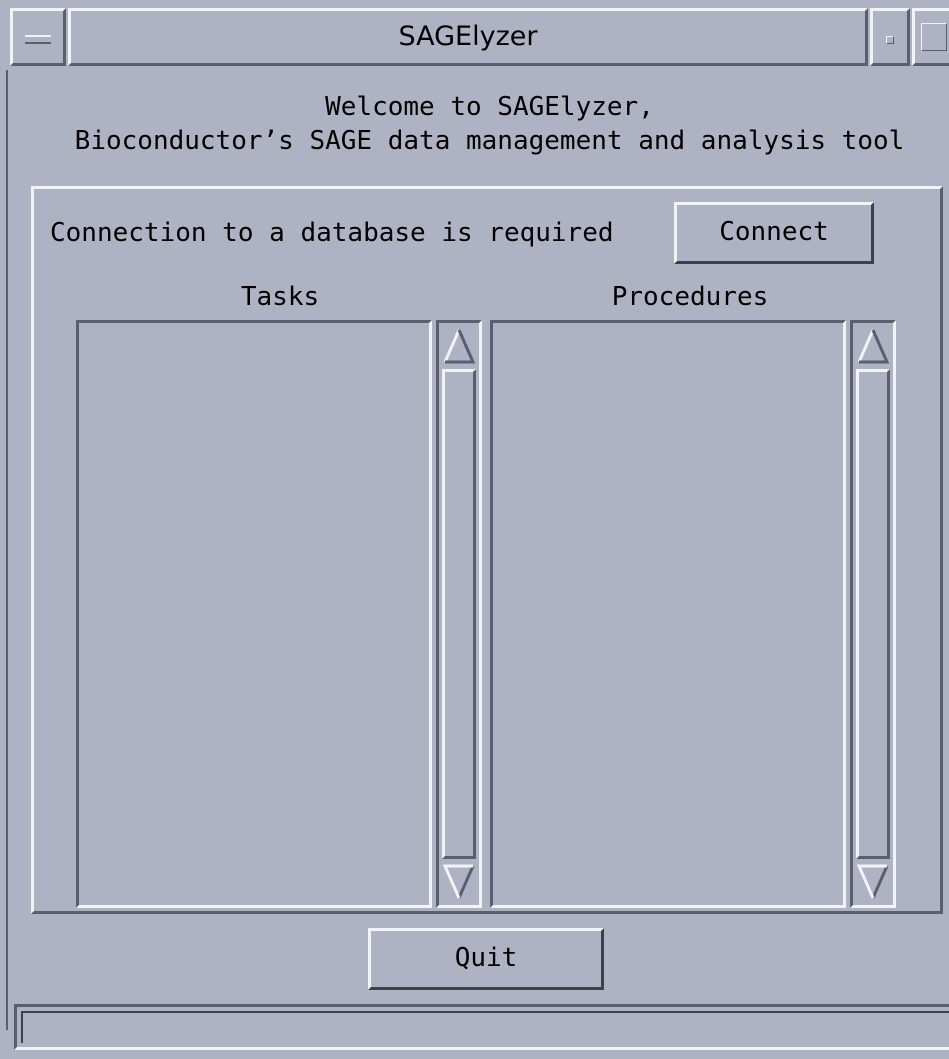 The width and height of the screenshot is (949, 1059). What do you see at coordinates (690, 297) in the screenshot?
I see `procedures-heading: Procedures` at bounding box center [690, 297].